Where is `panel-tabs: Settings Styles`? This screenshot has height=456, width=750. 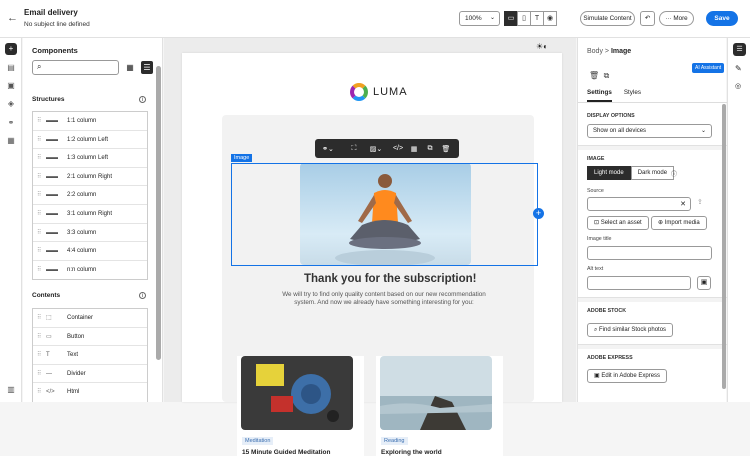 panel-tabs: Settings Styles is located at coordinates (614, 95).